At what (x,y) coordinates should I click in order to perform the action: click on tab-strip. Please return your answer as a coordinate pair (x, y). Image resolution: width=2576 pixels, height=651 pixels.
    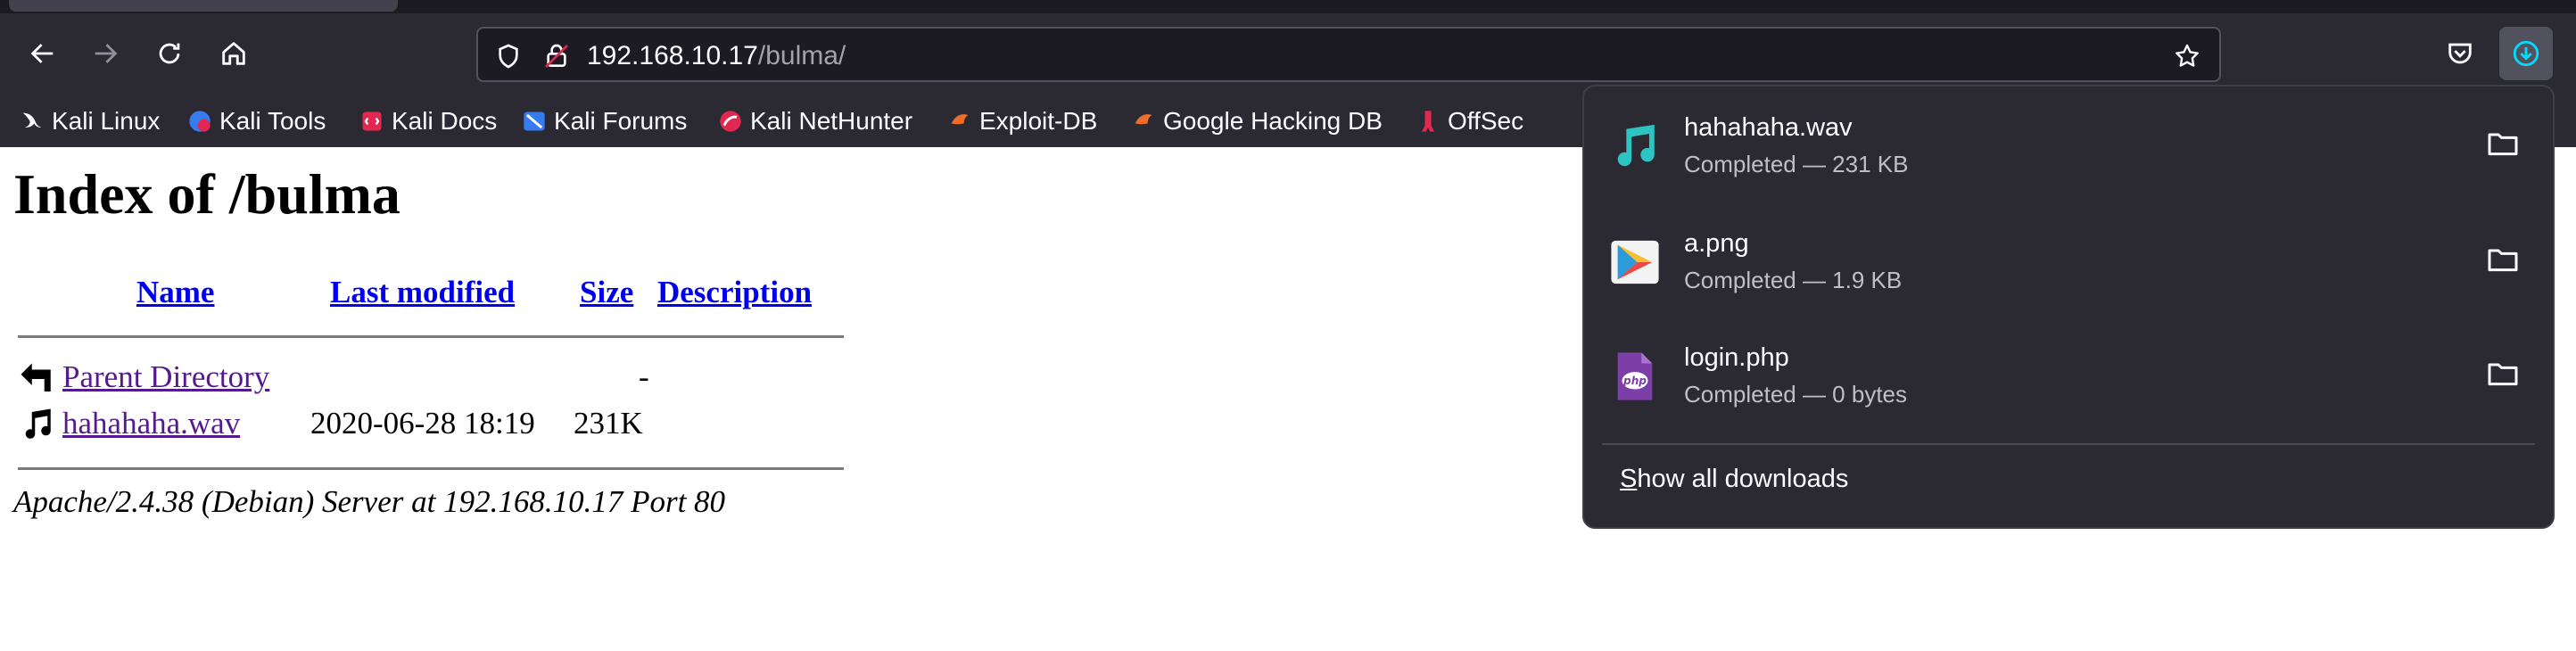
    Looking at the image, I should click on (1288, 6).